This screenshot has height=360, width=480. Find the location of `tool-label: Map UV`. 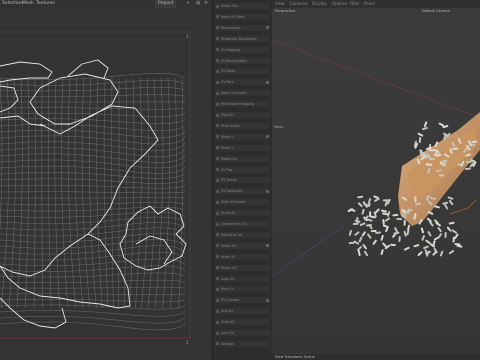

tool-label: Map UV is located at coordinates (227, 115).